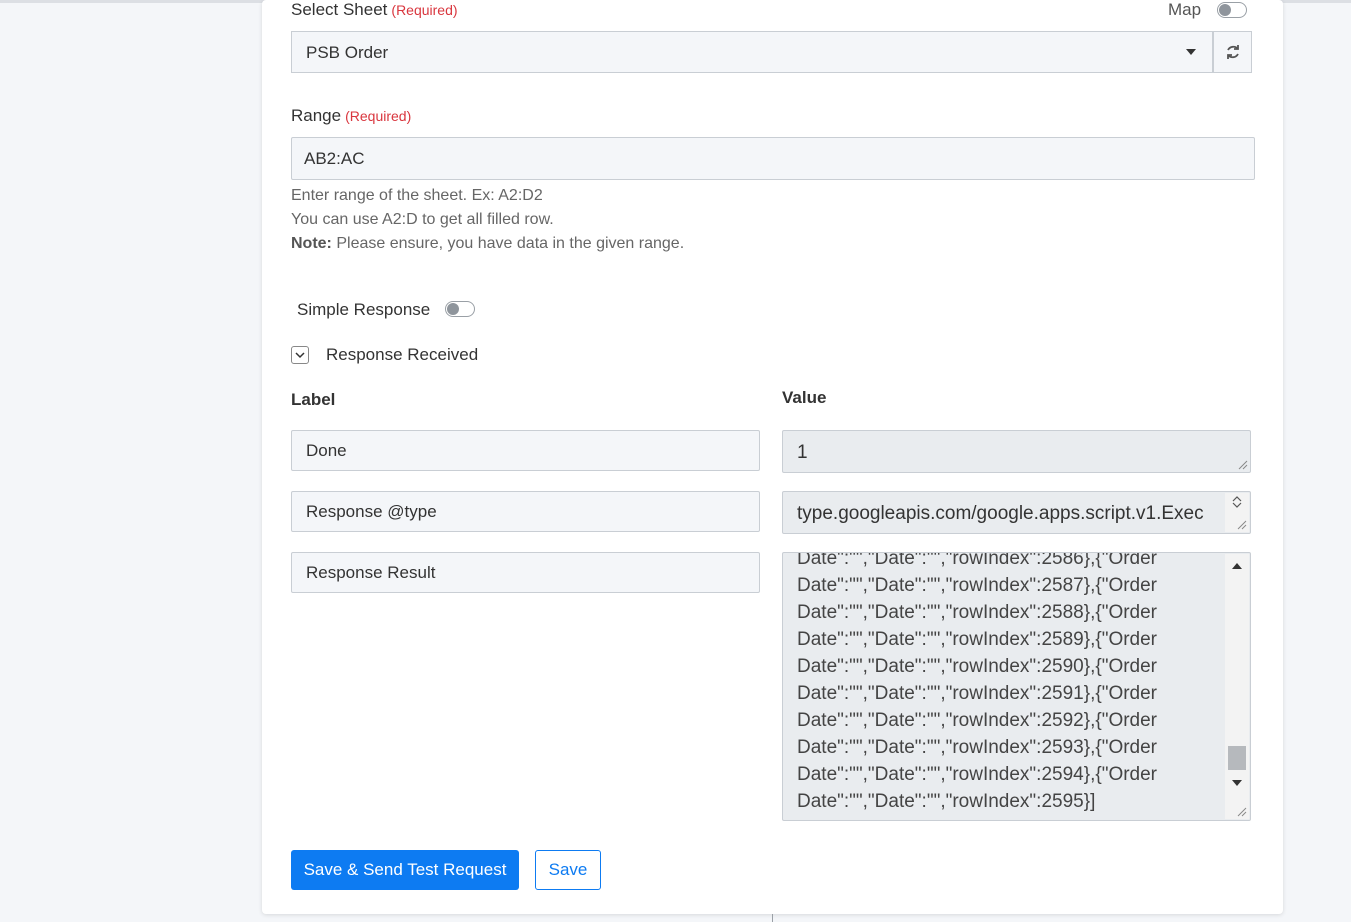 The height and width of the screenshot is (922, 1351). What do you see at coordinates (1237, 783) in the screenshot?
I see `scroll-down-icon` at bounding box center [1237, 783].